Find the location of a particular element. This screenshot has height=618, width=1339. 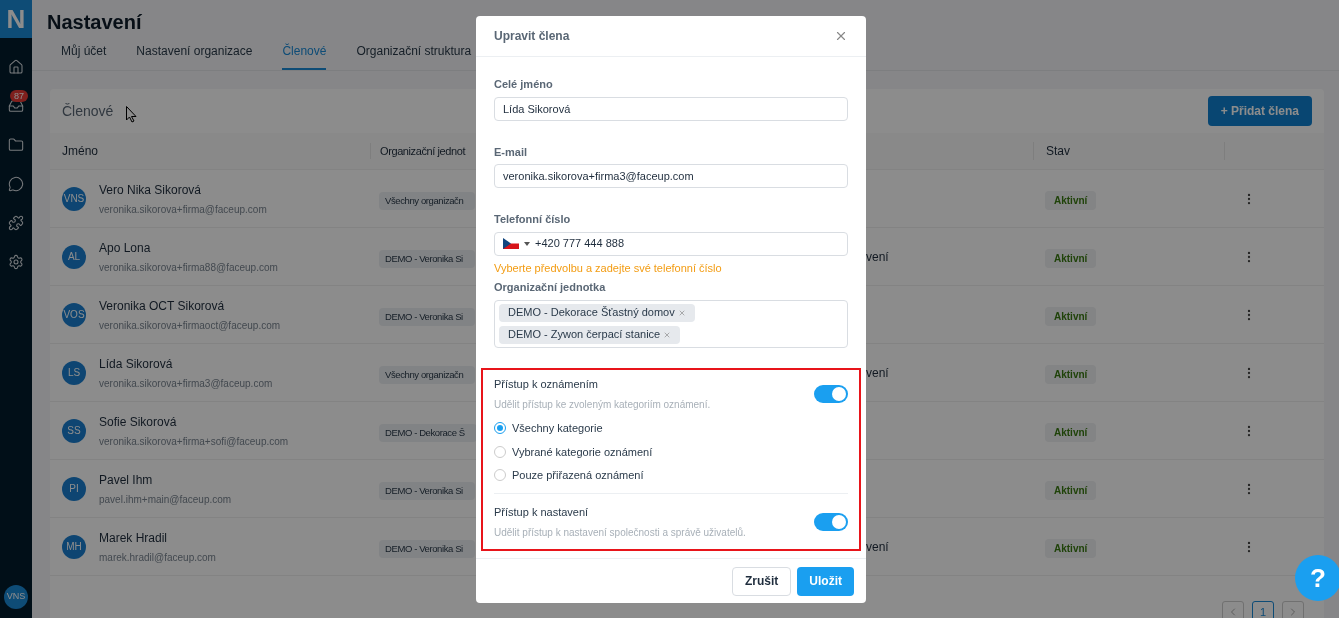

cancel-button: Zrušit is located at coordinates (762, 581).